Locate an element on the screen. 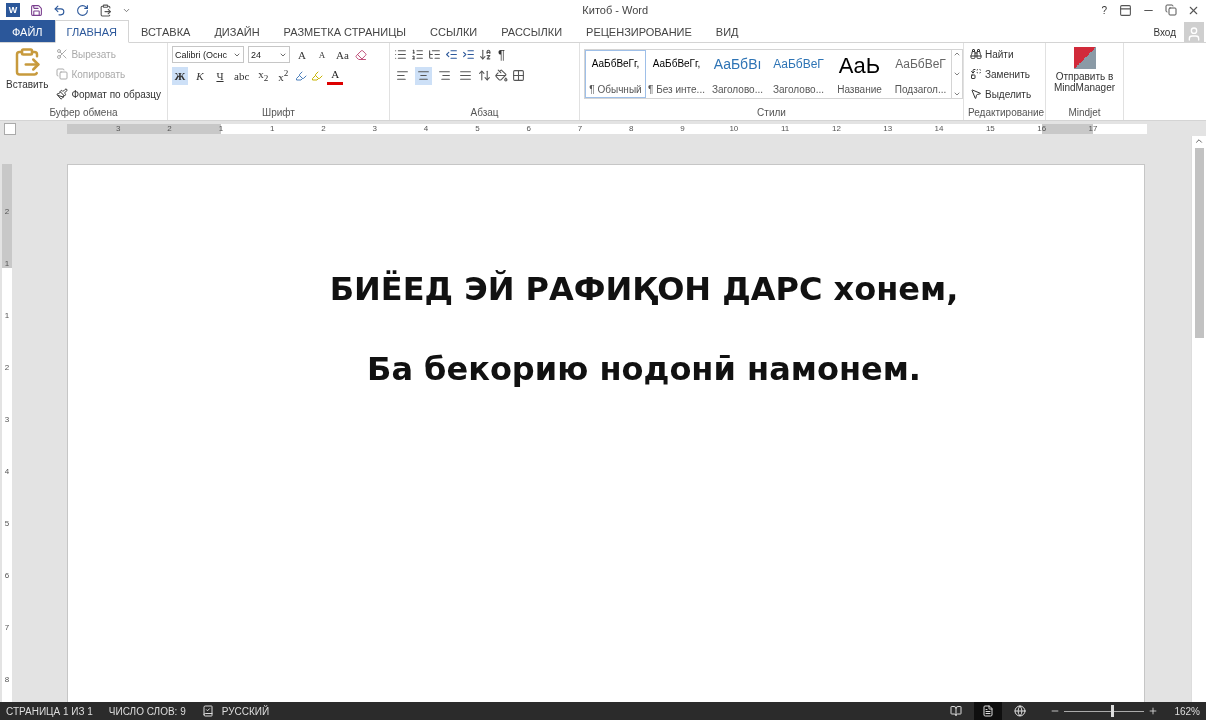 Image resolution: width=1206 pixels, height=720 pixels. page-count: СТРАНИЦА 1 ИЗ 1 is located at coordinates (49, 711).